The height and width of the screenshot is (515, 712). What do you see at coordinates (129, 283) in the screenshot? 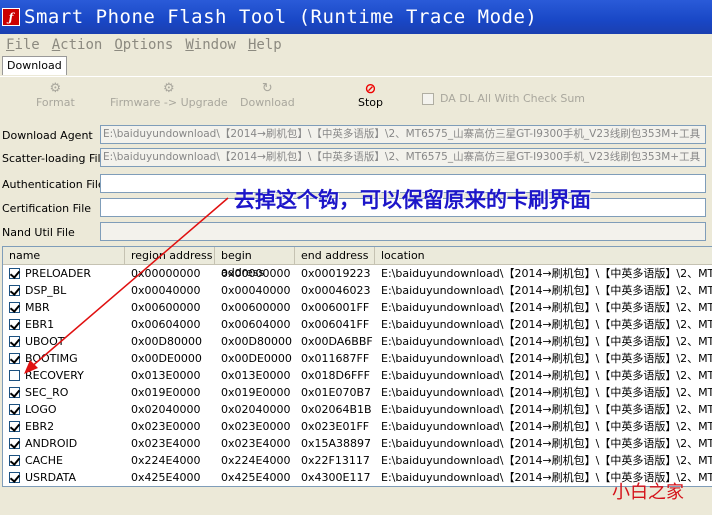
I see `arrow-line` at bounding box center [129, 283].